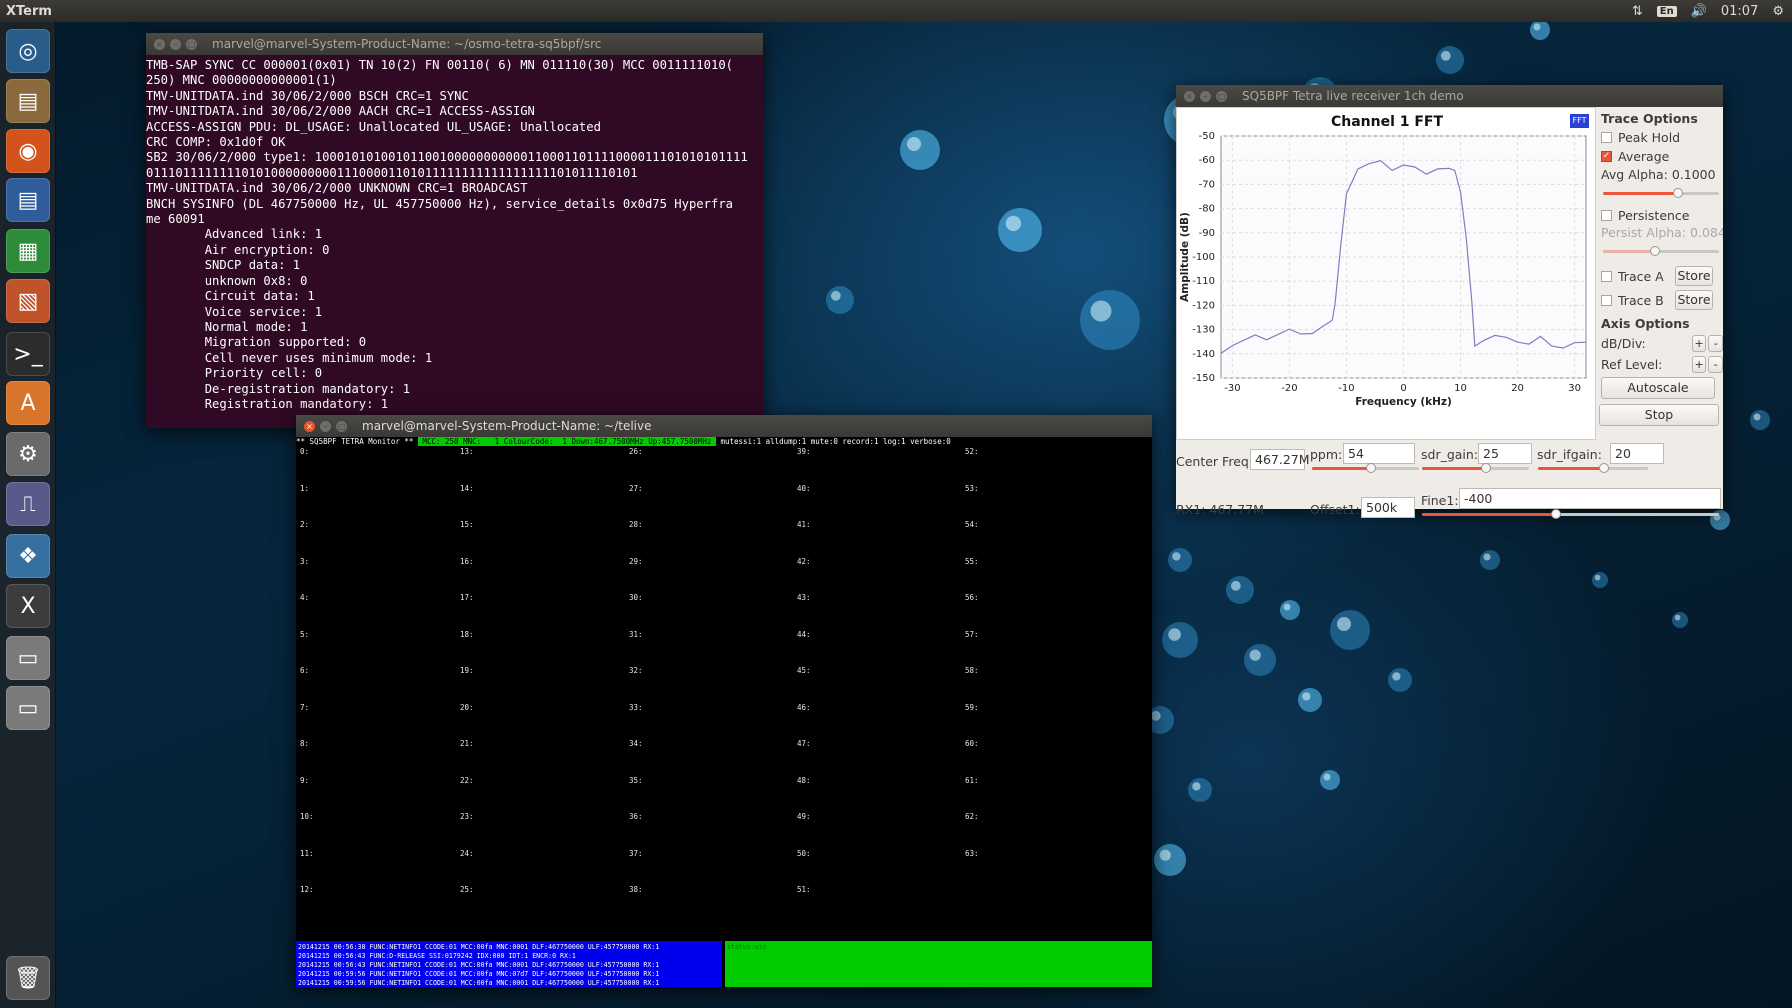  I want to click on gnuradio-companion-icon: ⎍, so click(28, 504).